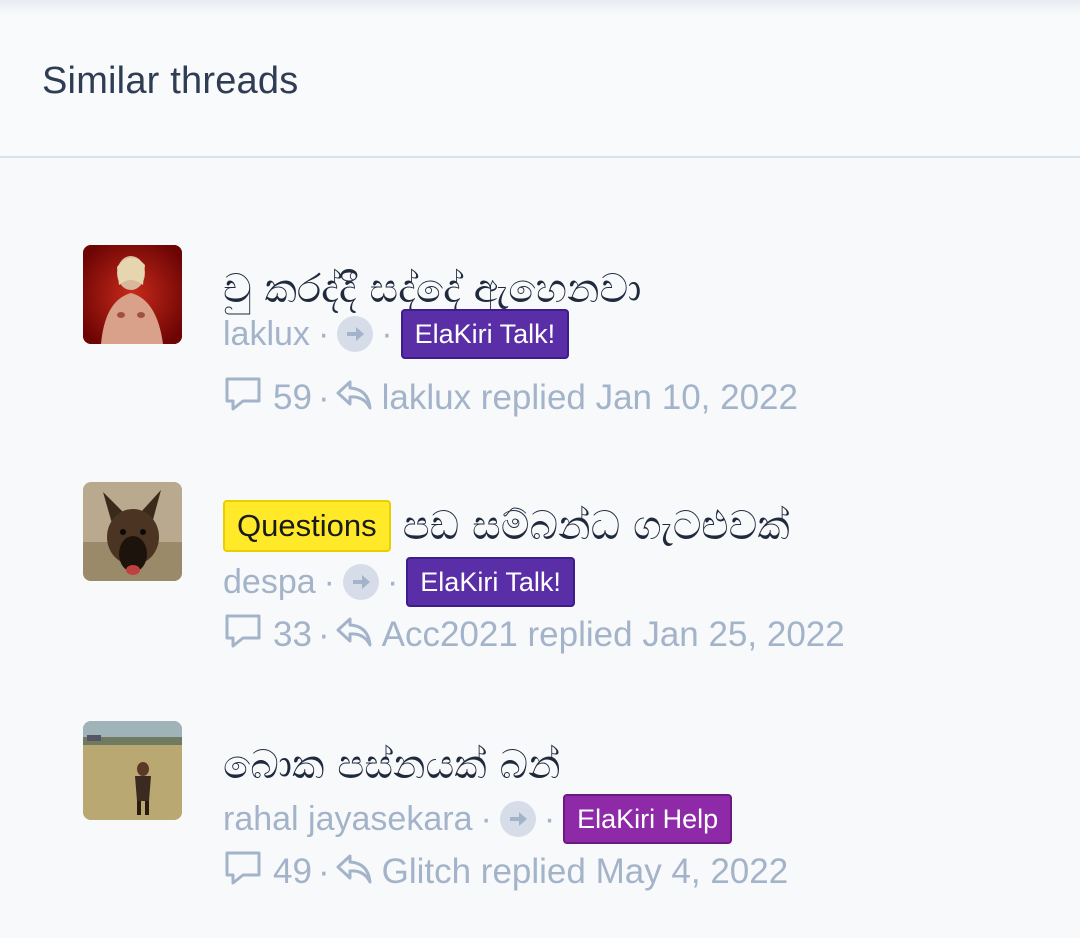  What do you see at coordinates (585, 872) in the screenshot?
I see `last-reply: Glitch replied May 4, 2022` at bounding box center [585, 872].